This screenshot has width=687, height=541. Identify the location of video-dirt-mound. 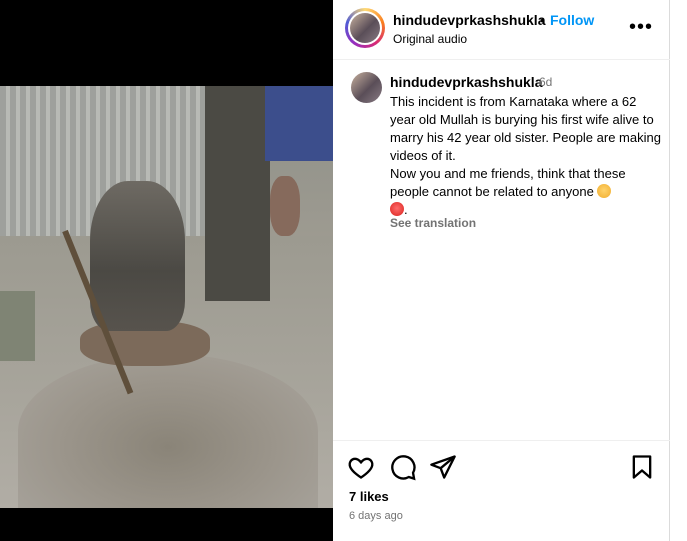
(168, 431).